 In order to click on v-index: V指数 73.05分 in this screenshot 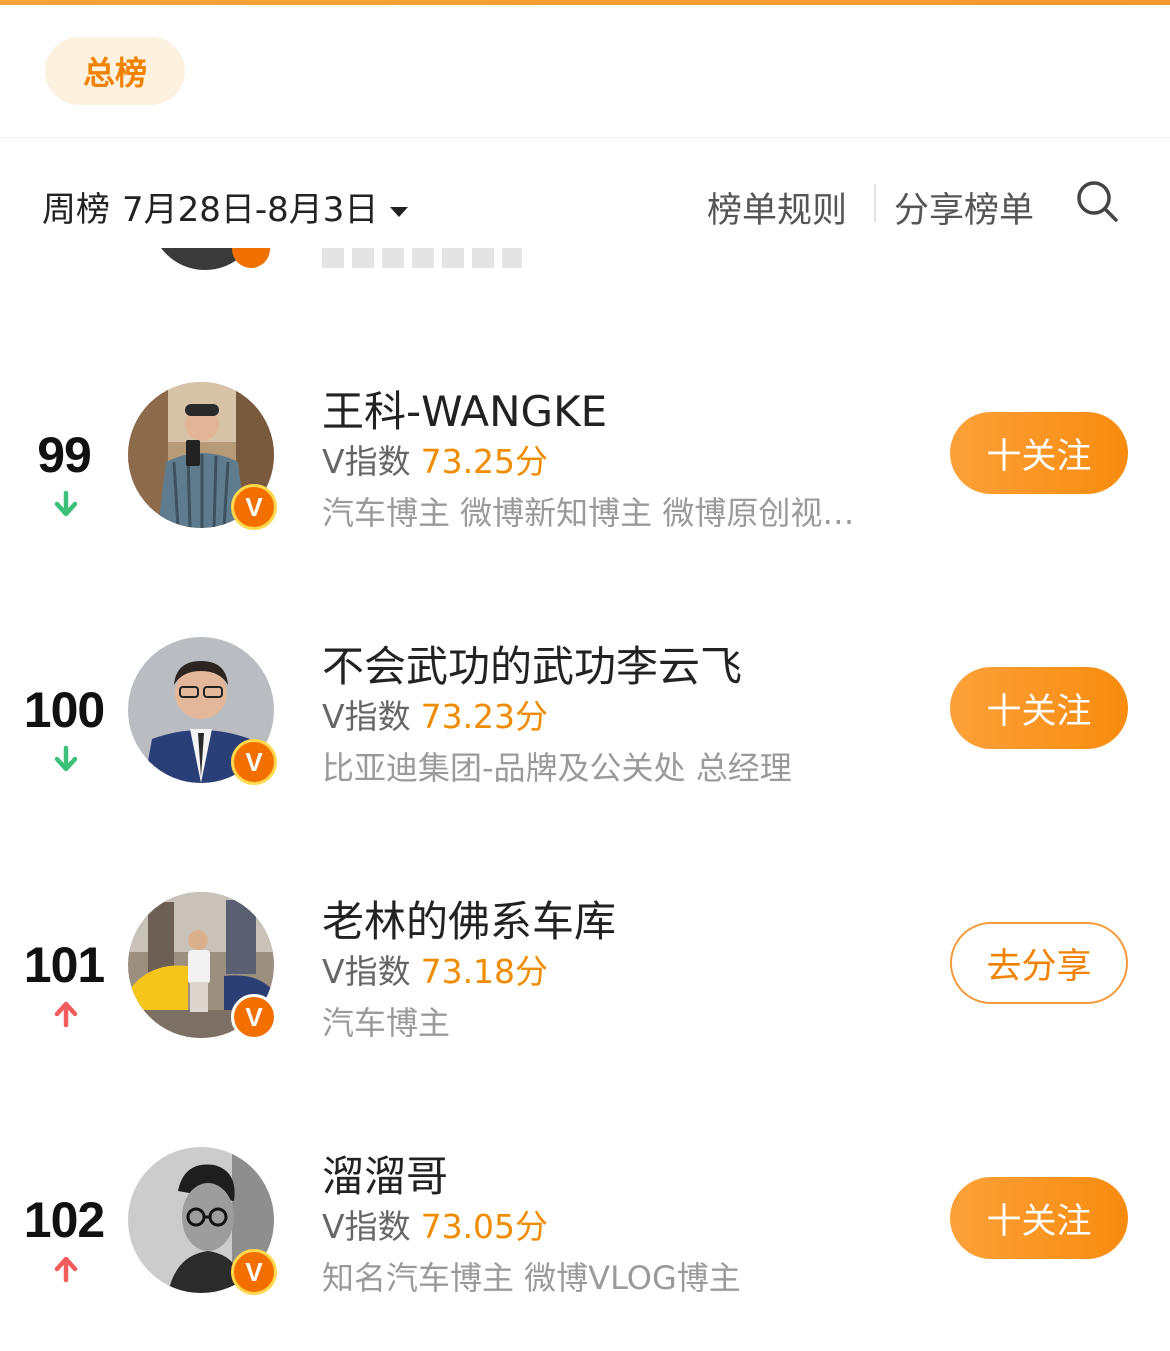, I will do `click(435, 1224)`.